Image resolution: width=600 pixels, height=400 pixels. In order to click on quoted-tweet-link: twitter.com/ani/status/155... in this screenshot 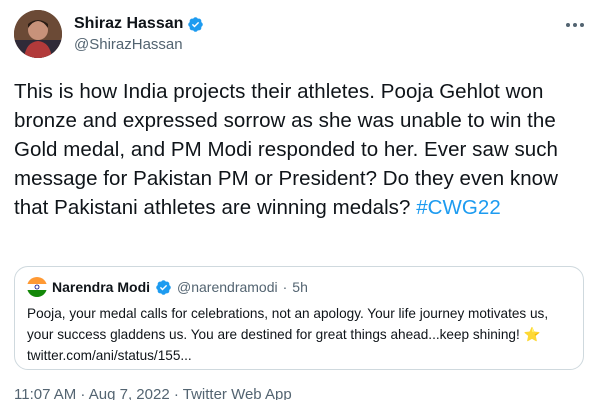, I will do `click(109, 355)`.